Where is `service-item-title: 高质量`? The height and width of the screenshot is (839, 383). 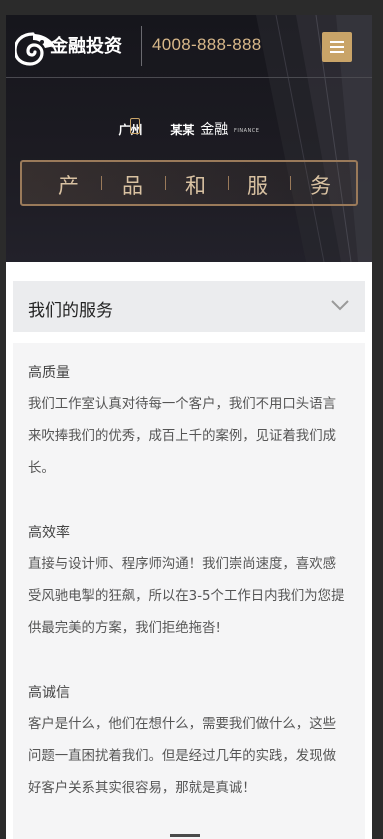
service-item-title: 高质量 is located at coordinates (49, 373).